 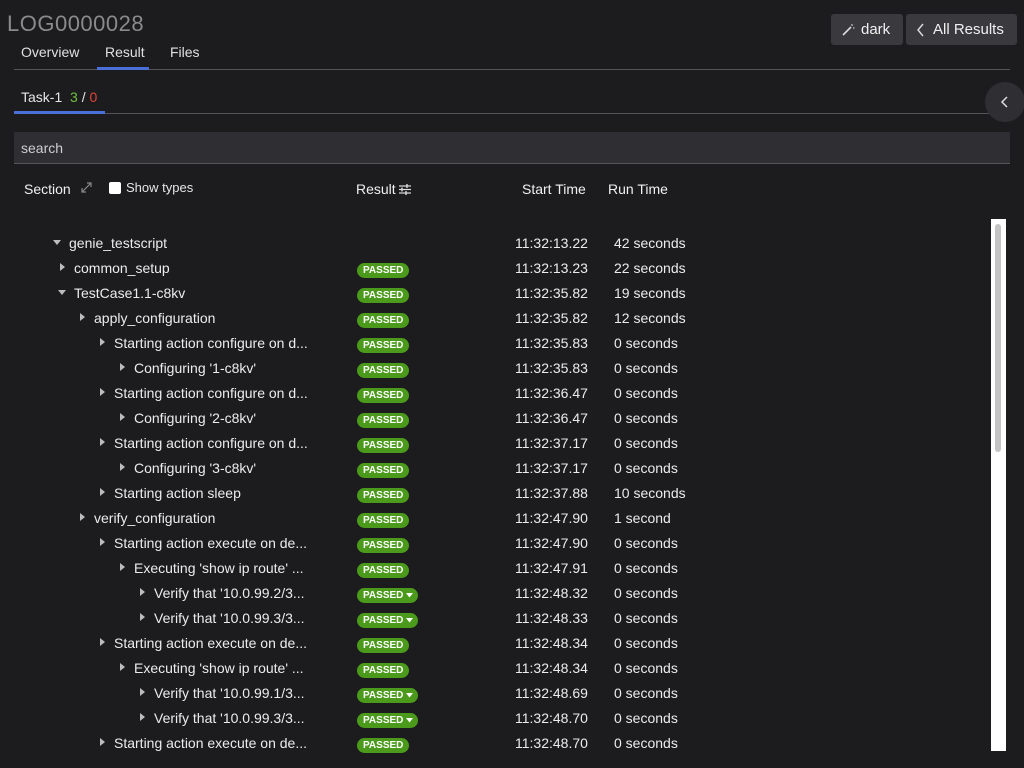 What do you see at coordinates (551, 493) in the screenshot?
I see `row-start-time: 11:32:37.88` at bounding box center [551, 493].